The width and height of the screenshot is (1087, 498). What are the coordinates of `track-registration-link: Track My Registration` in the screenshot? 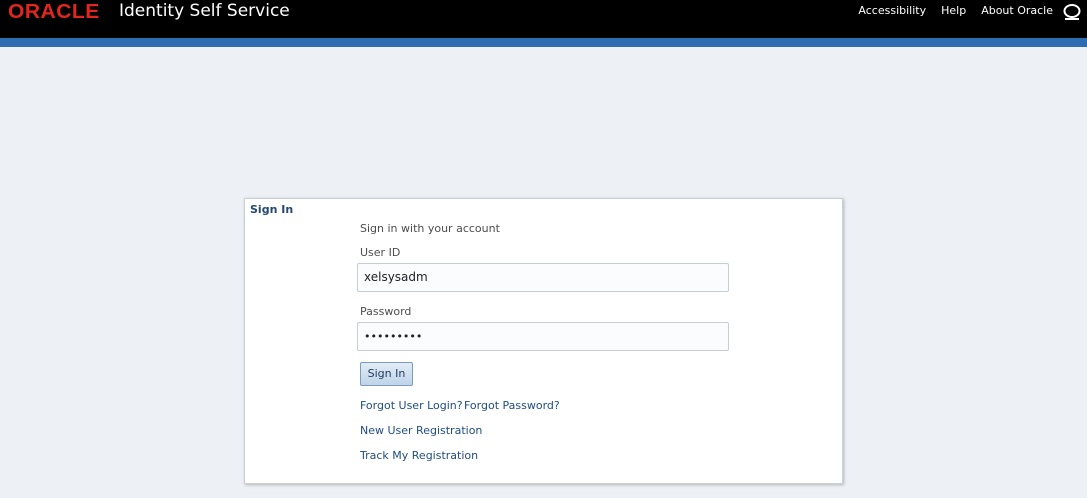 It's located at (419, 455).